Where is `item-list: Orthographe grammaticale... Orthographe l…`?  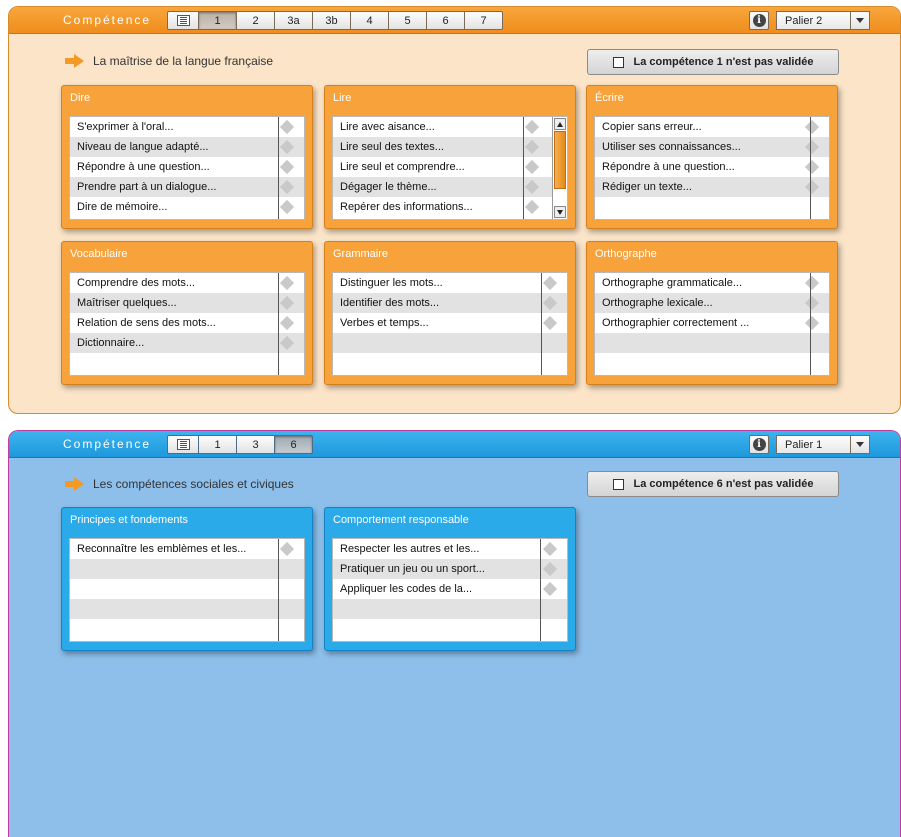
item-list: Orthographe grammaticale... Orthographe l… is located at coordinates (712, 324).